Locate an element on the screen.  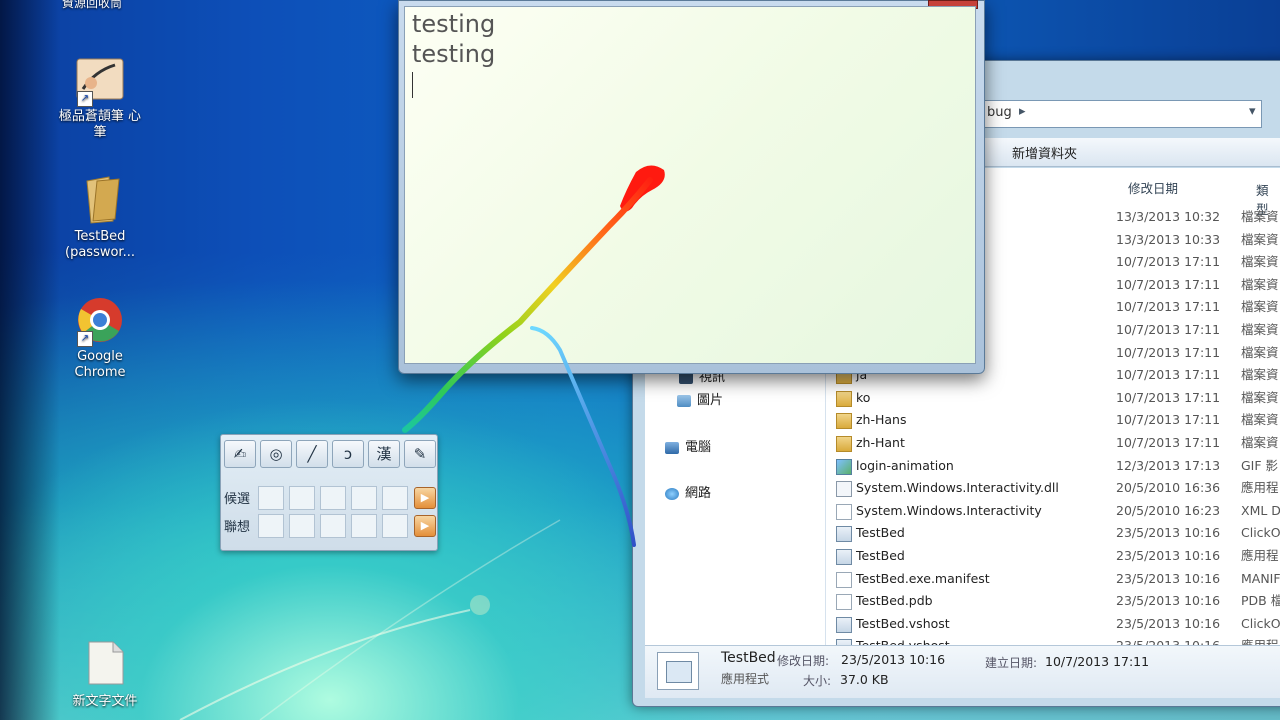
nav-item-computer: 電腦 is located at coordinates (688, 448).